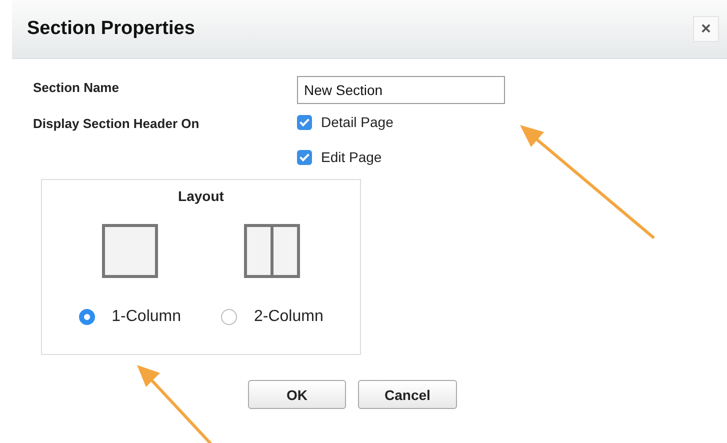 This screenshot has height=443, width=727. What do you see at coordinates (111, 29) in the screenshot?
I see `dialog-title: Section Properties` at bounding box center [111, 29].